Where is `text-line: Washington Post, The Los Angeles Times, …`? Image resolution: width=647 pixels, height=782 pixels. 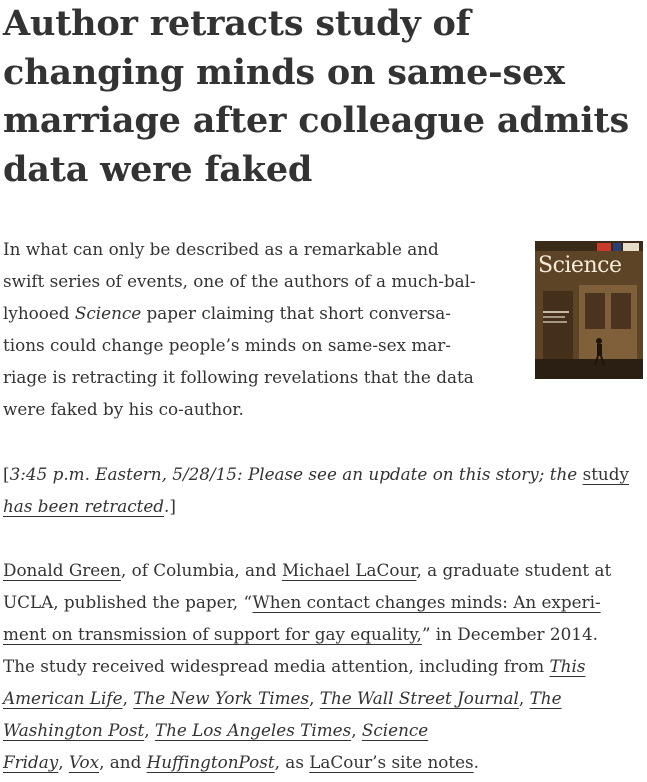 text-line: Washington Post, The Los Angeles Times, … is located at coordinates (325, 730).